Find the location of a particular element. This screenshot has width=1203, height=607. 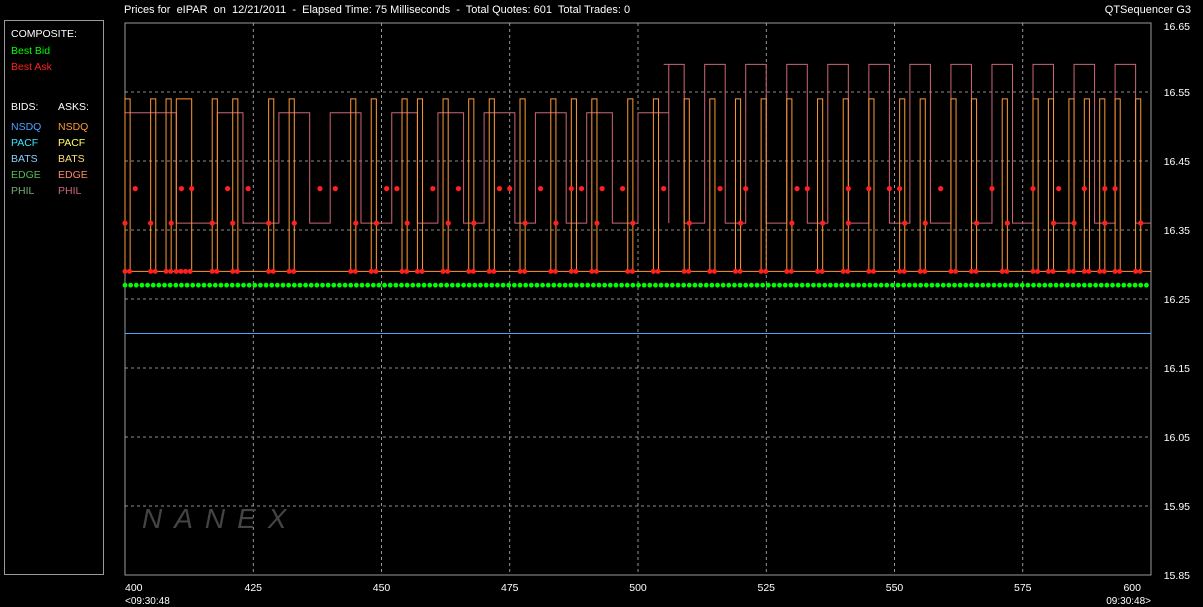

x-tick-label: 525 is located at coordinates (766, 588).